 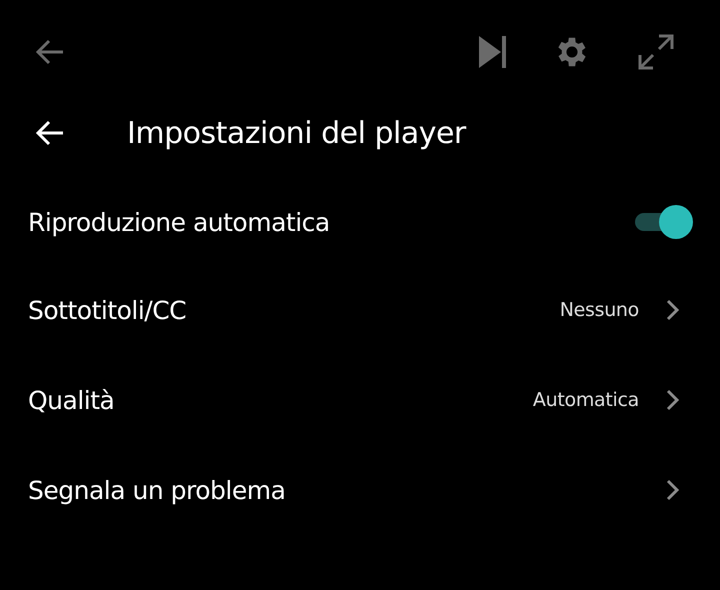 I want to click on setting-label: Segnala un problema, so click(x=347, y=490).